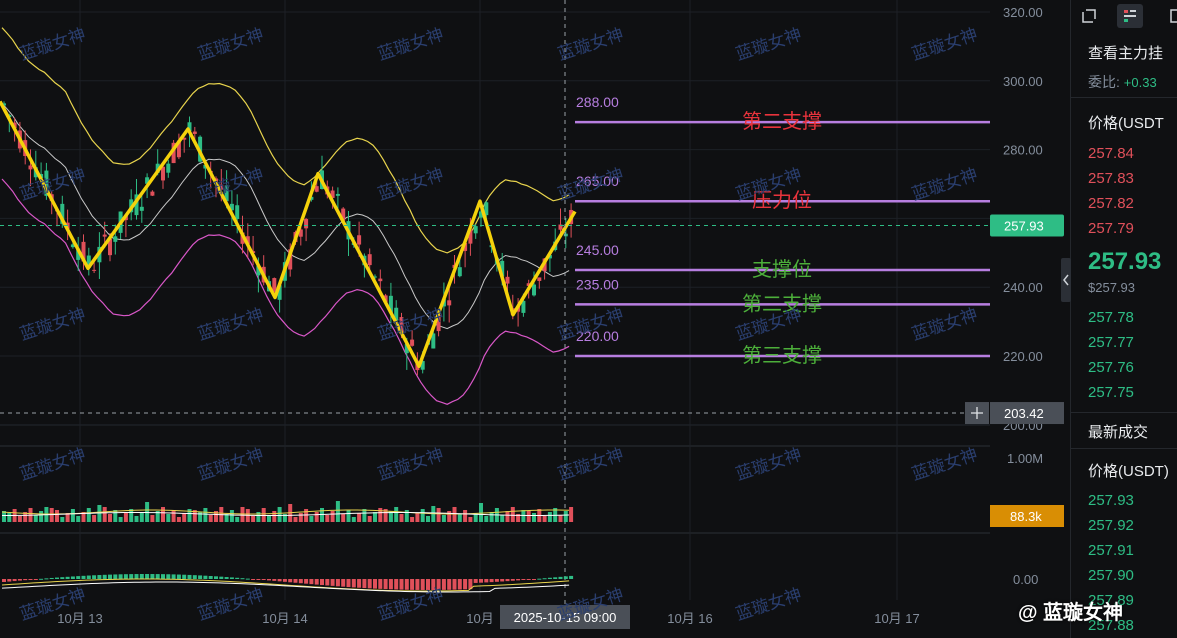  Describe the element at coordinates (1023, 356) in the screenshot. I see `price-tick-label: 220.00` at that location.